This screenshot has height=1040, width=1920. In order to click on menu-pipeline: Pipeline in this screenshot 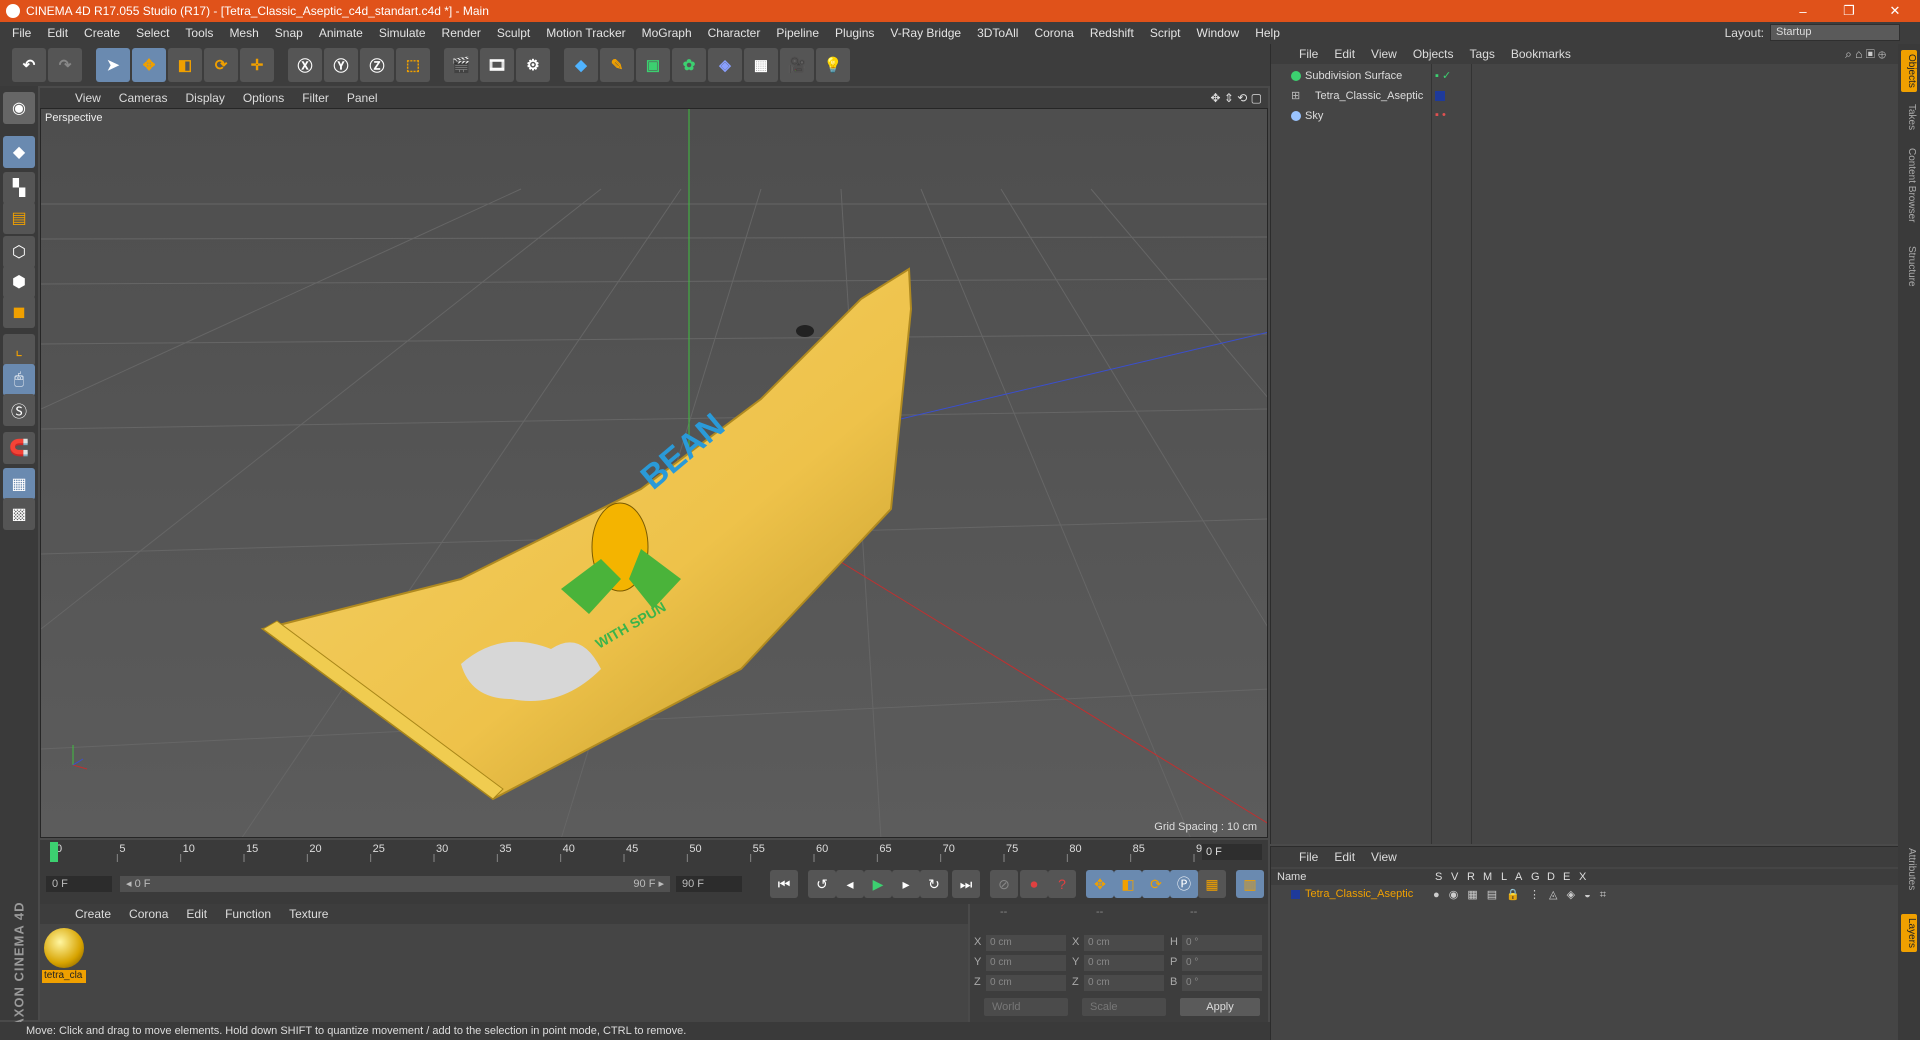, I will do `click(797, 33)`.